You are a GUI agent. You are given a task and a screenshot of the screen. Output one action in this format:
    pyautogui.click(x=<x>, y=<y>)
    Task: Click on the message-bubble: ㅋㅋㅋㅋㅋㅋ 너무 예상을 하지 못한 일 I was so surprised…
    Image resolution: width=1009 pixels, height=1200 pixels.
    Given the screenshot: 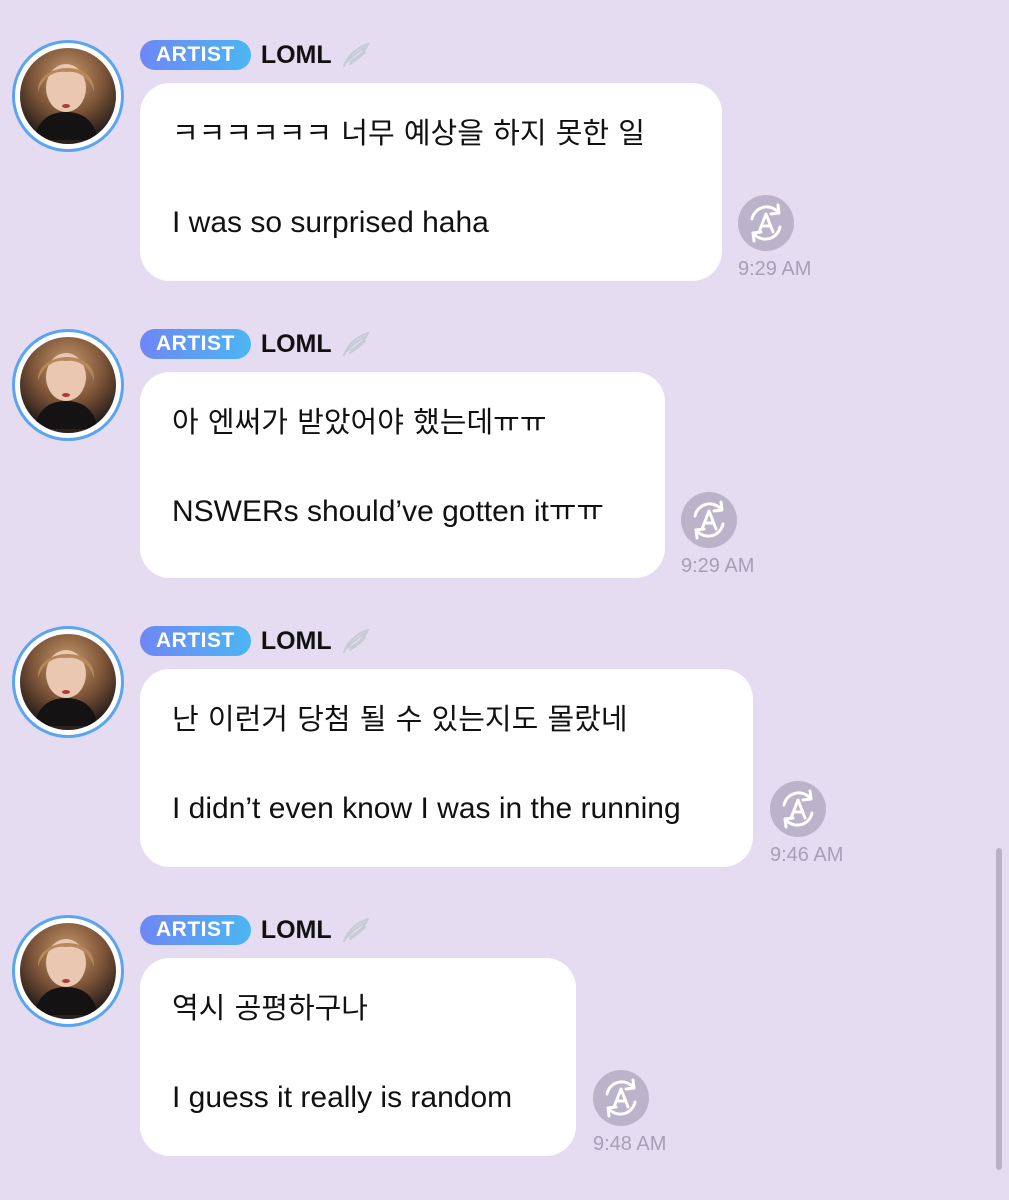 What is the action you would take?
    pyautogui.click(x=431, y=182)
    